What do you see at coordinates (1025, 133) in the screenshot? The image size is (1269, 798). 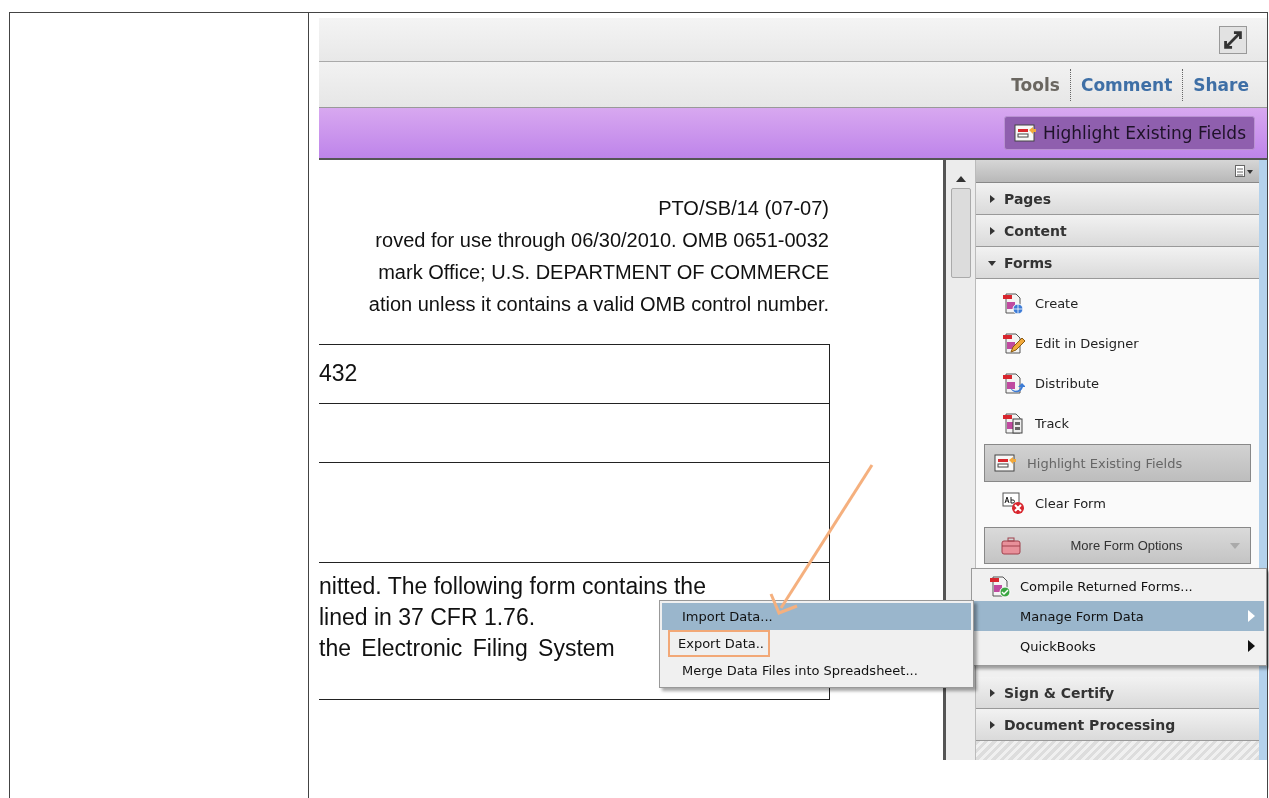 I see `form-fields-icon` at bounding box center [1025, 133].